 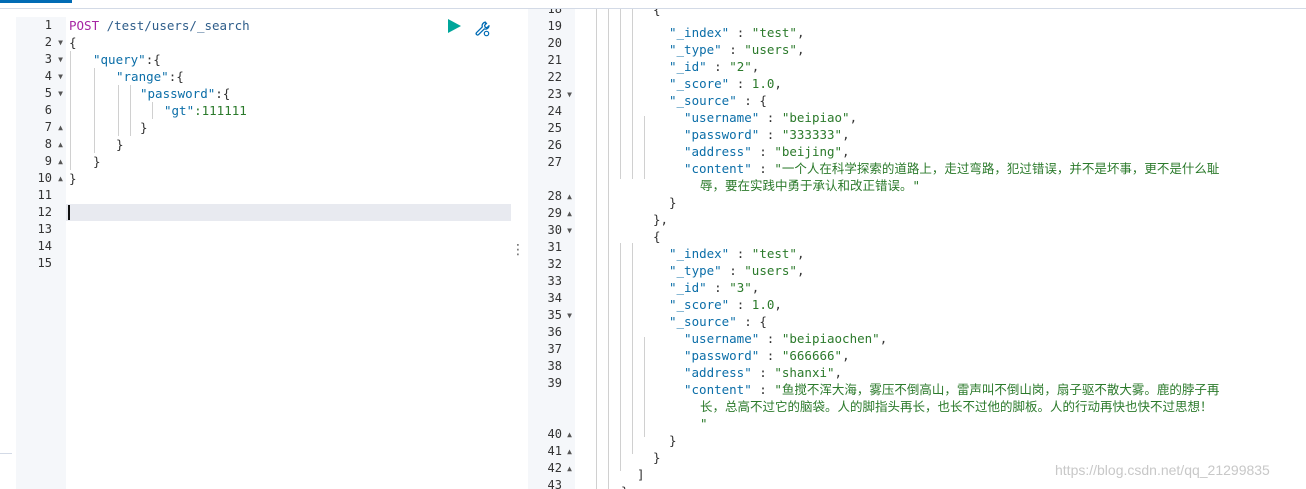 What do you see at coordinates (174, 25) in the screenshot?
I see `request-url: /test/users/_search` at bounding box center [174, 25].